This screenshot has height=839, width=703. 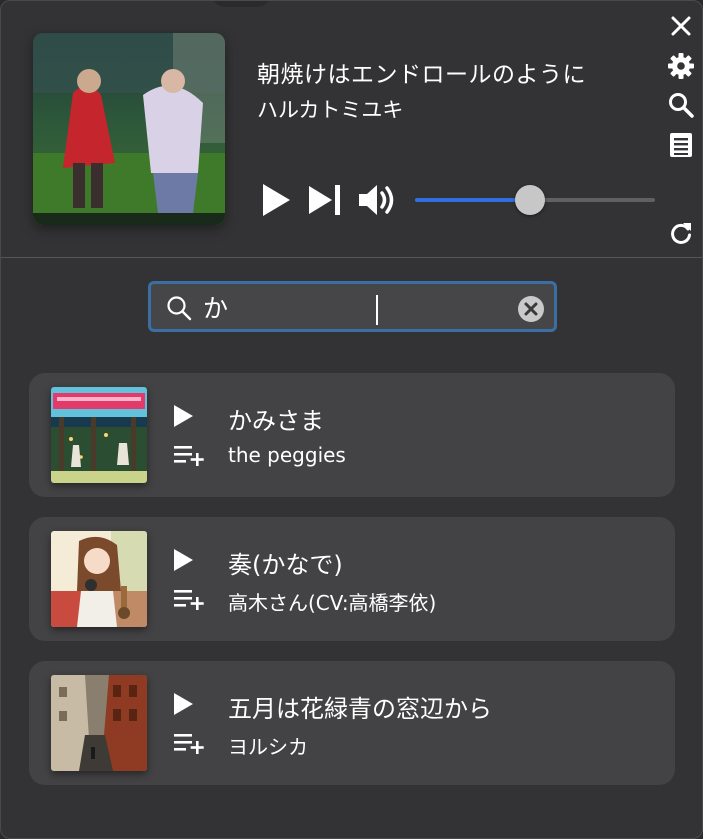 I want to click on queue-list-button, so click(x=681, y=145).